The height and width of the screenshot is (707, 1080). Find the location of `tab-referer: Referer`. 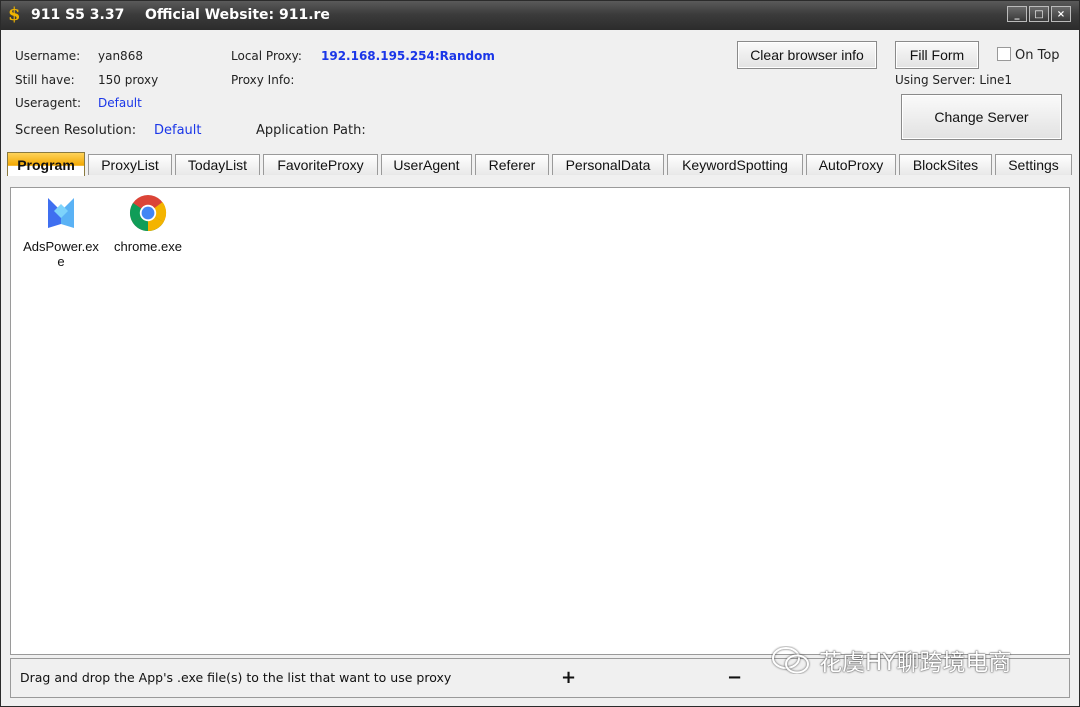

tab-referer: Referer is located at coordinates (512, 164).